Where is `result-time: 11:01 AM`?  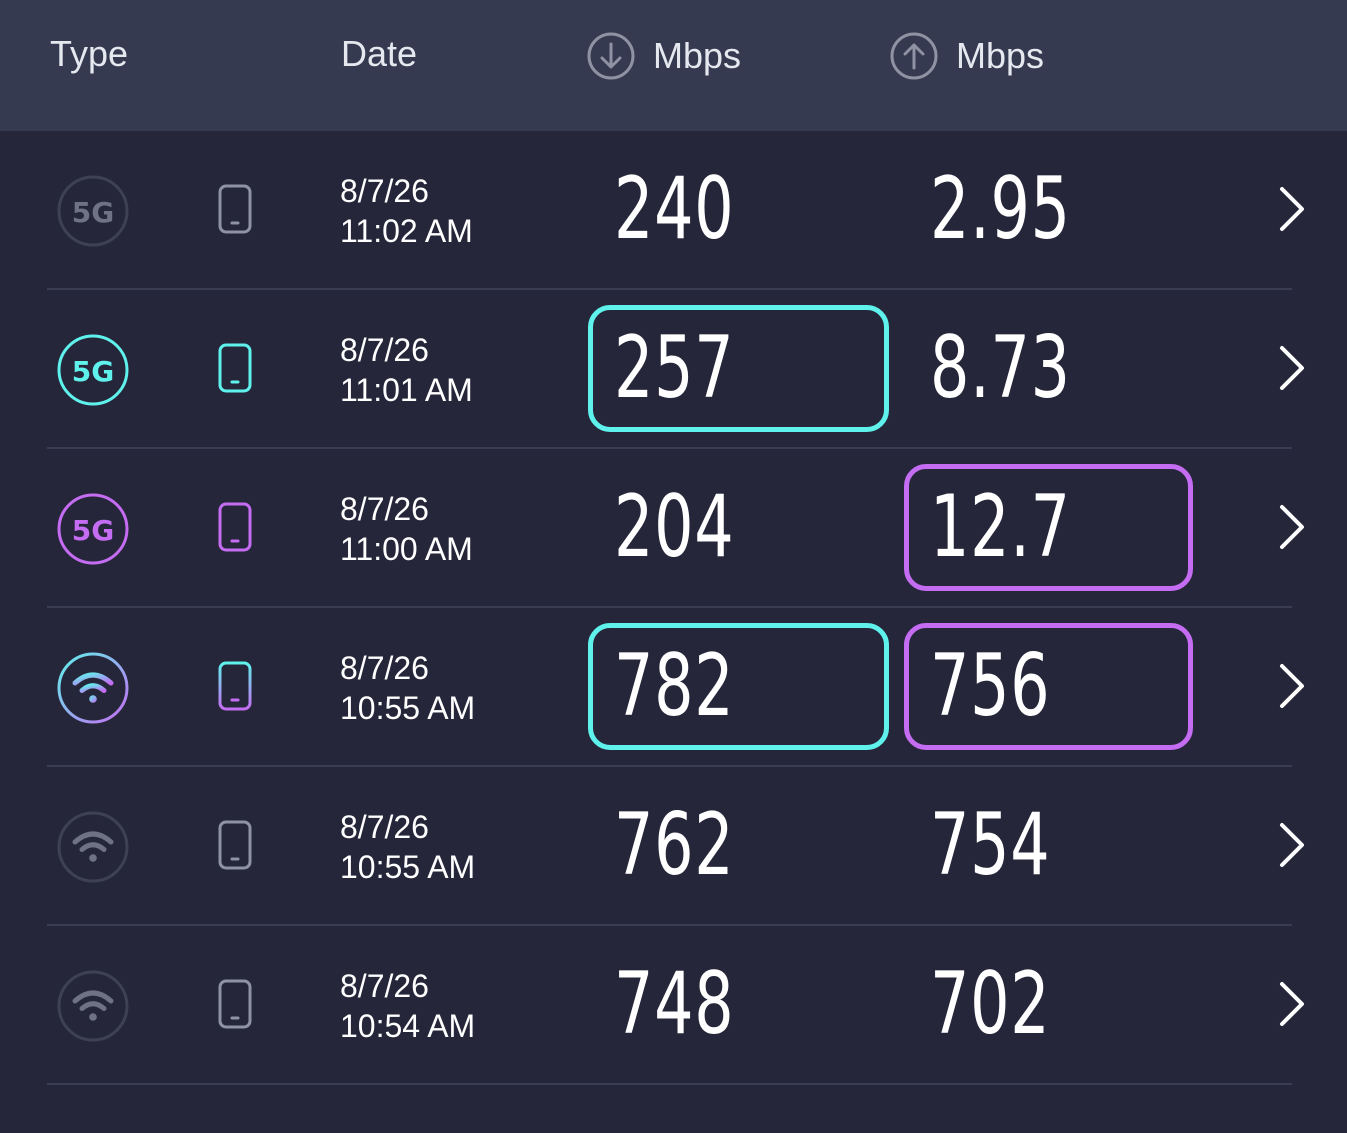 result-time: 11:01 AM is located at coordinates (406, 390).